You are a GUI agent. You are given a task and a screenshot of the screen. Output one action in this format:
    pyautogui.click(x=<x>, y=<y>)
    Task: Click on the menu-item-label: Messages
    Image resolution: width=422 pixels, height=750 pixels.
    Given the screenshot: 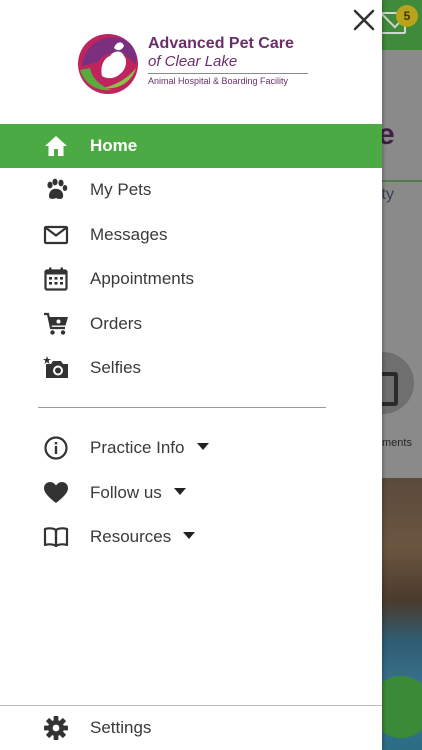 What is the action you would take?
    pyautogui.click(x=129, y=234)
    